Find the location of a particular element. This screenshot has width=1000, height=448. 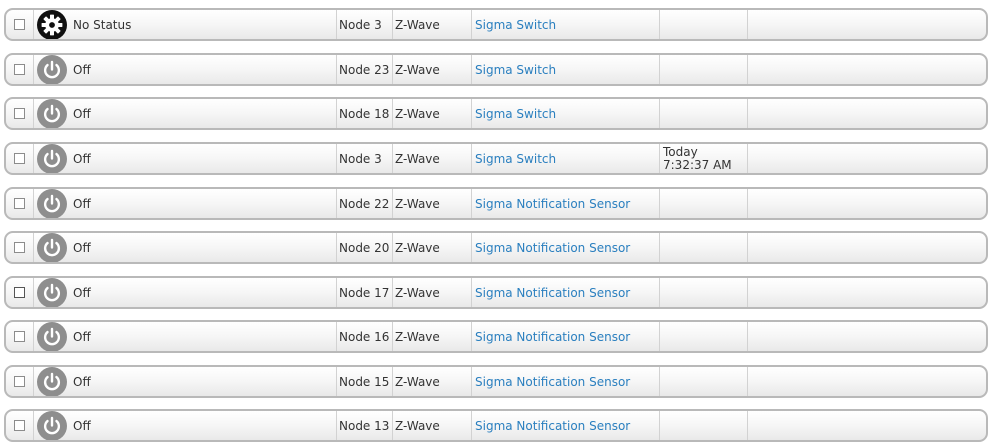

device-row: Off Node 23 Z-Wave Sigma Switch is located at coordinates (496, 69).